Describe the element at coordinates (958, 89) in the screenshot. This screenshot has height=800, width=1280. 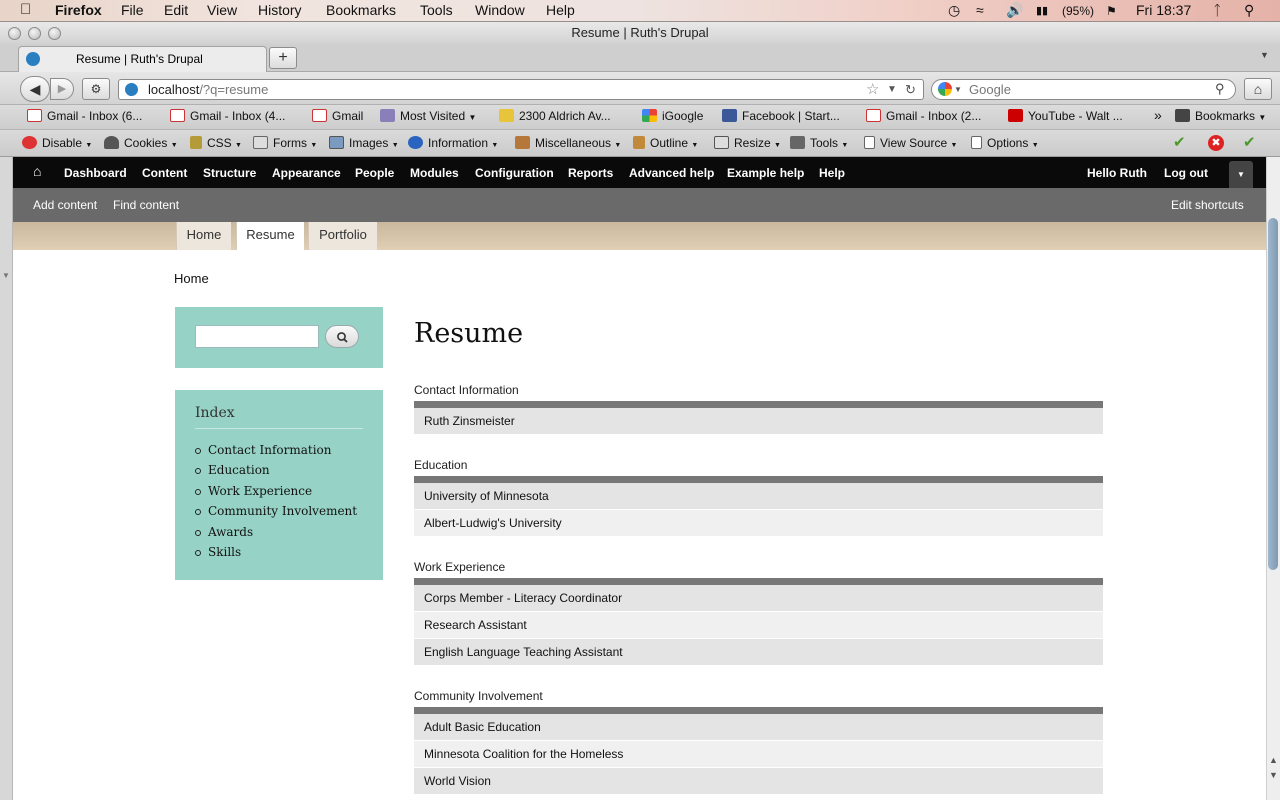
I see `search-engine-dropdown-icon: ▼` at that location.